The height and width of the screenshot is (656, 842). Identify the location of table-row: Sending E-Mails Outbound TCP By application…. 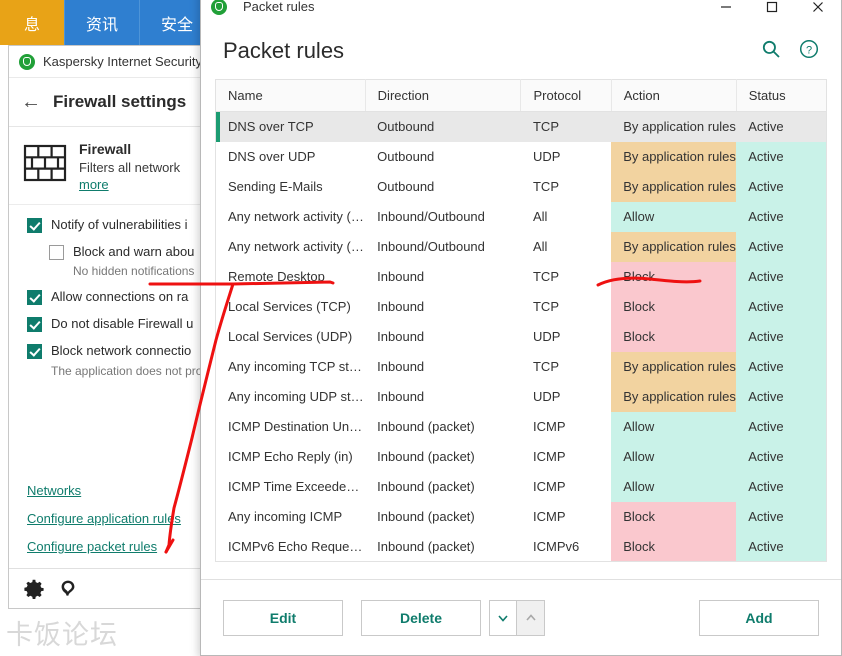
(521, 186).